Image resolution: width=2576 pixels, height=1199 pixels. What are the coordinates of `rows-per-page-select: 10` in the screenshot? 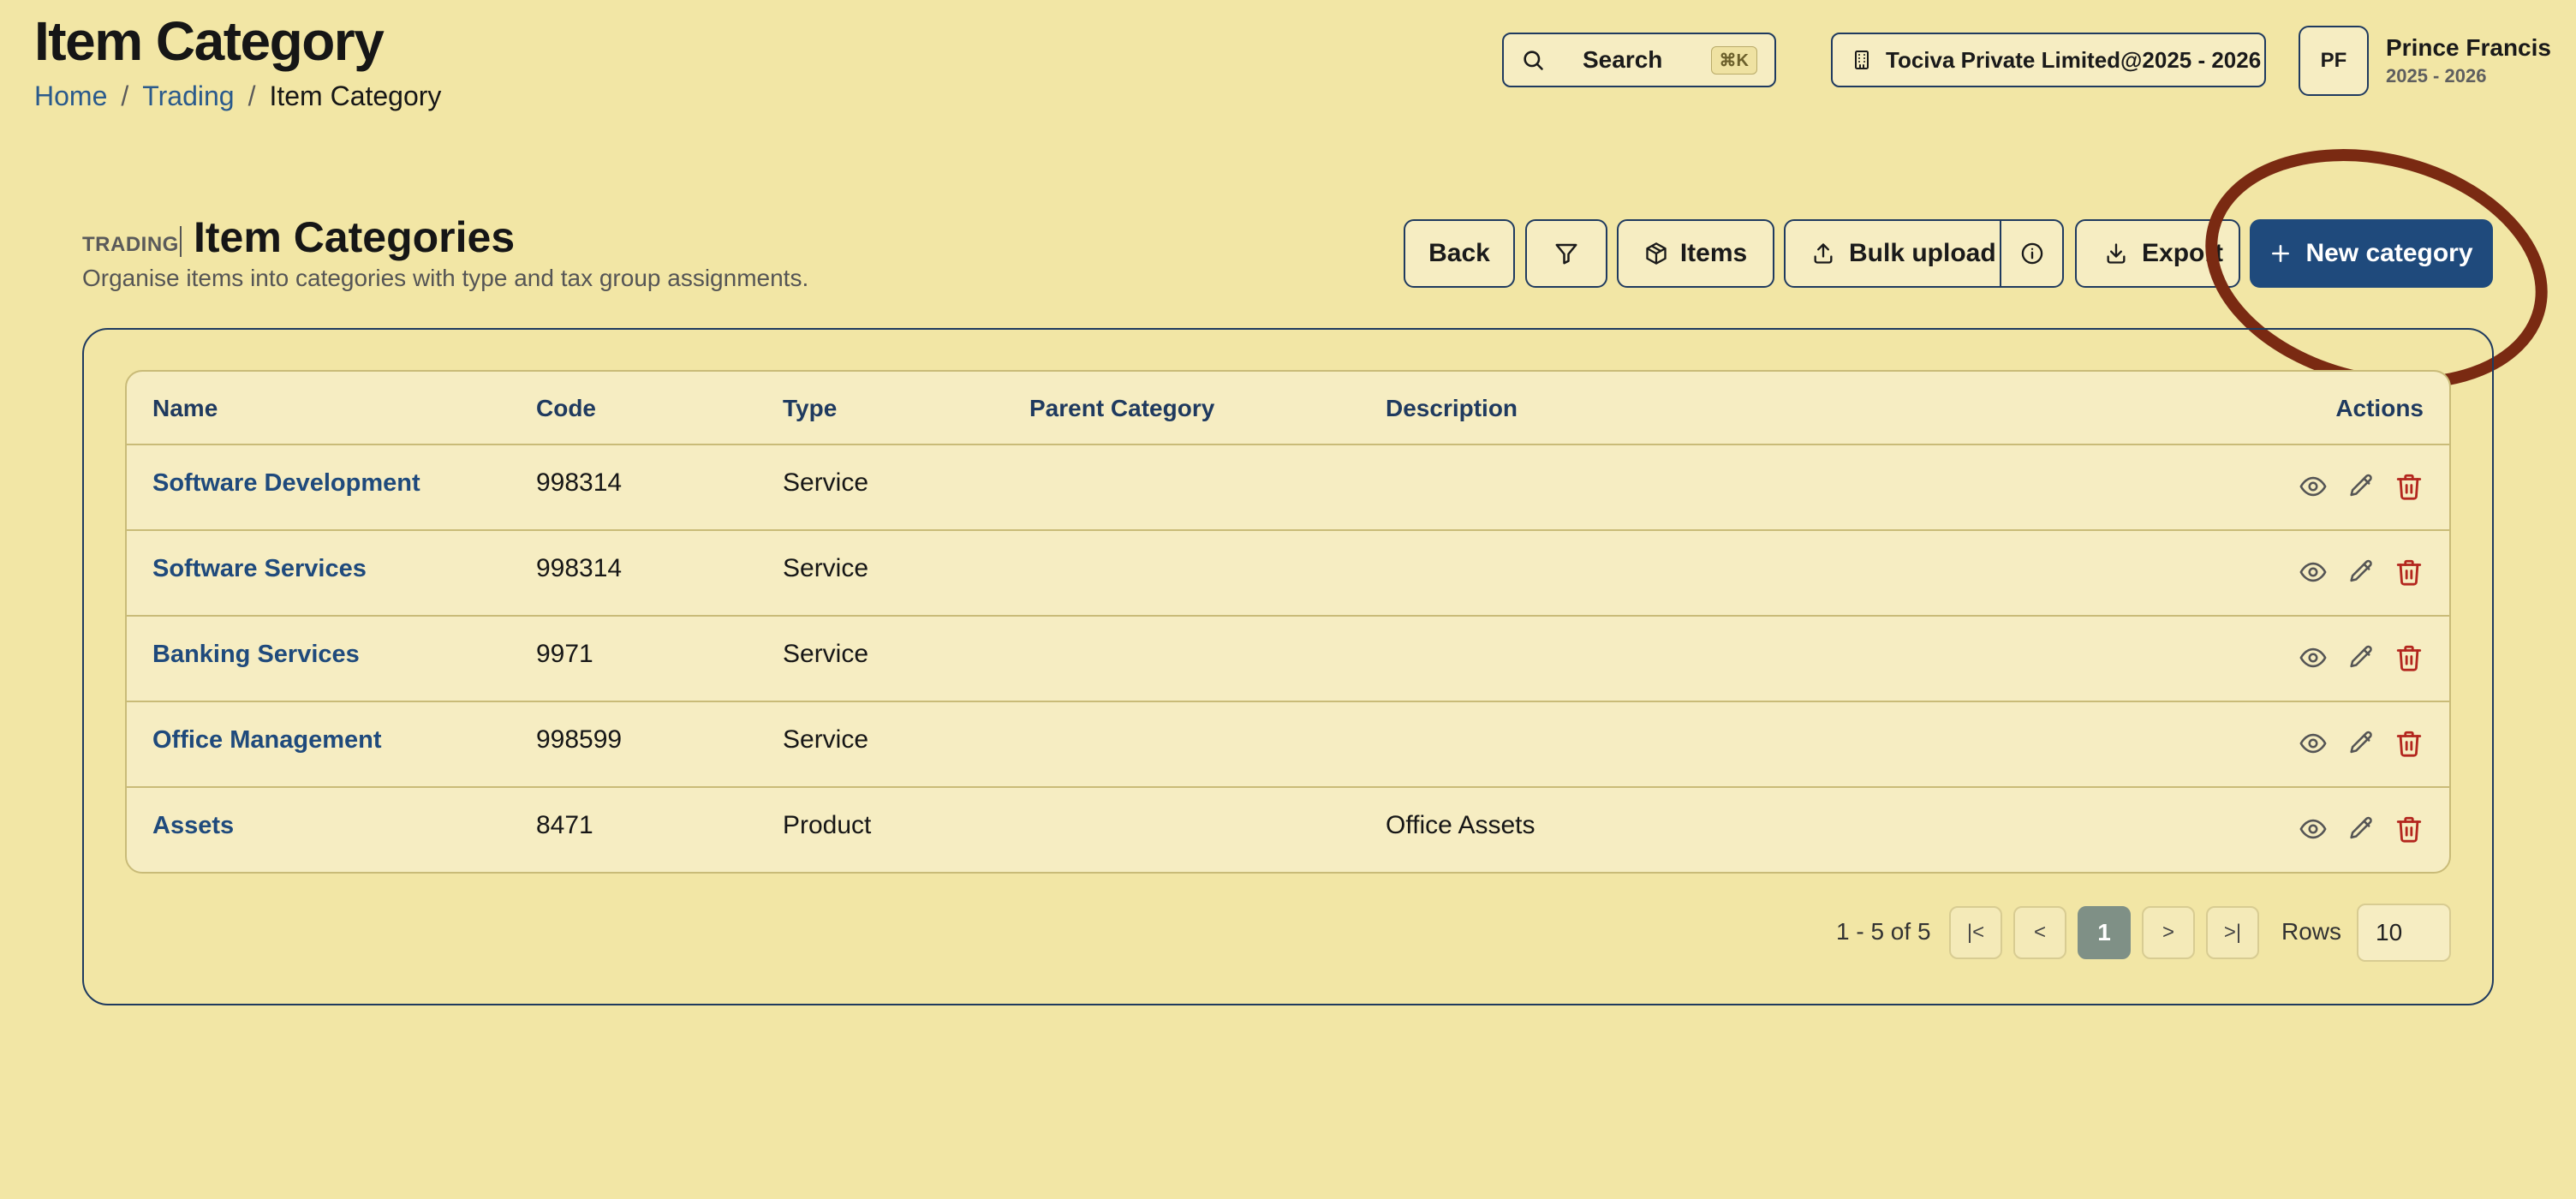 It's located at (2404, 933).